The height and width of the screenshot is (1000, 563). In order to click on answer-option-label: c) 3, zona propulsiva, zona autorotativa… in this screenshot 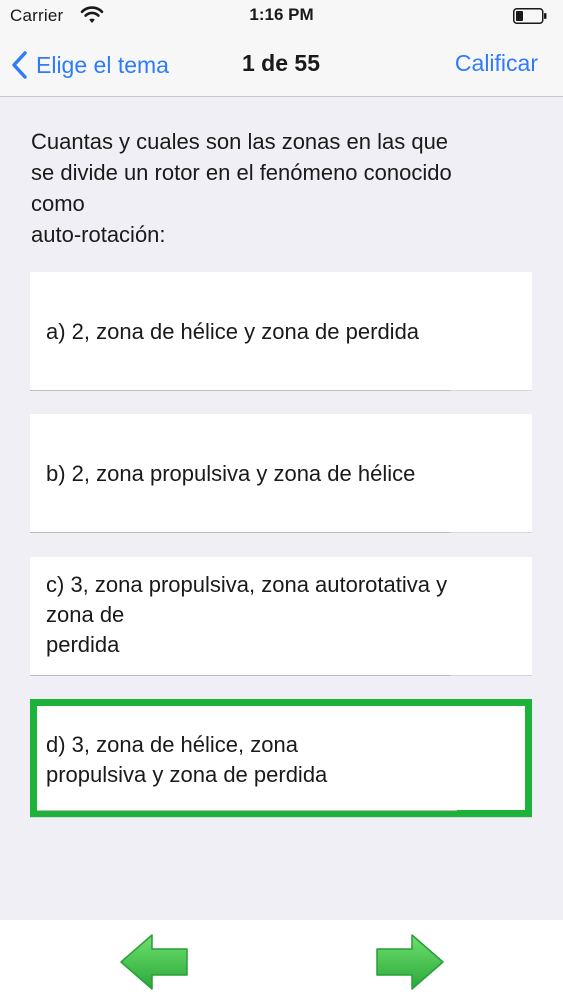, I will do `click(247, 614)`.